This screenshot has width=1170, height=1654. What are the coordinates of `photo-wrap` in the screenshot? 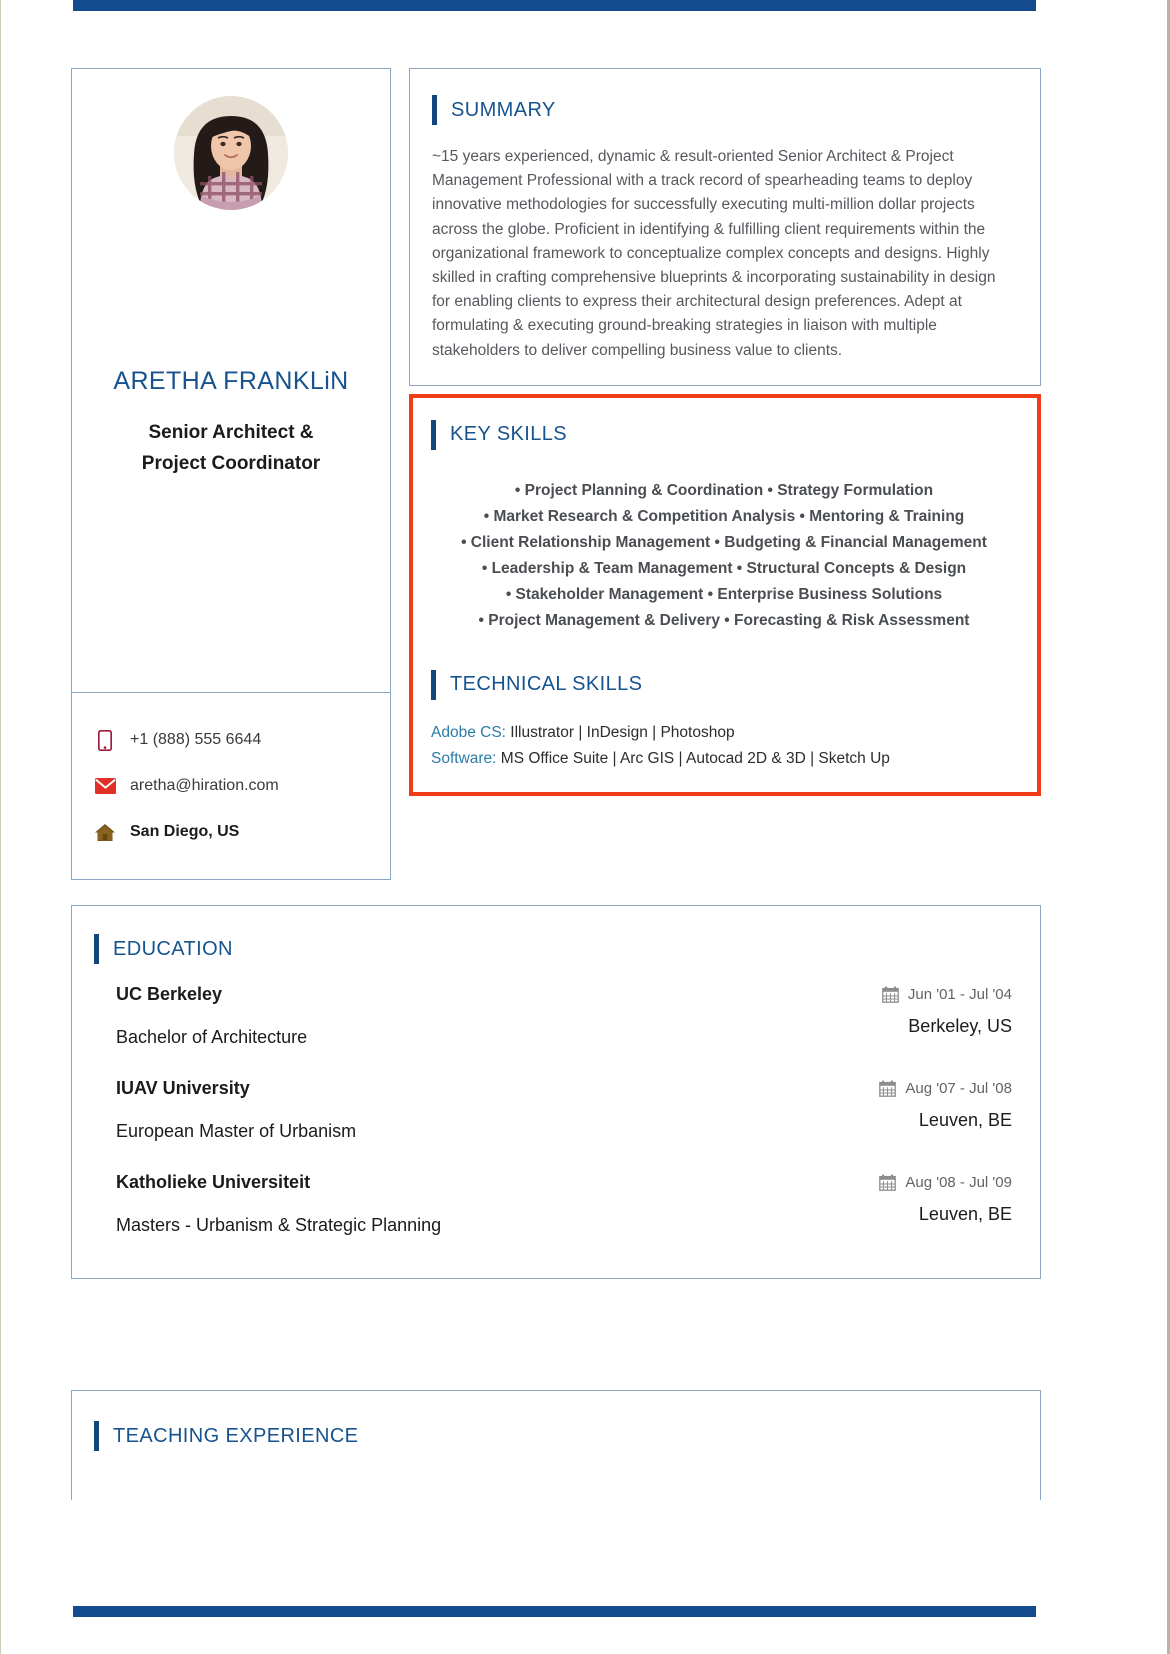 It's located at (231, 139).